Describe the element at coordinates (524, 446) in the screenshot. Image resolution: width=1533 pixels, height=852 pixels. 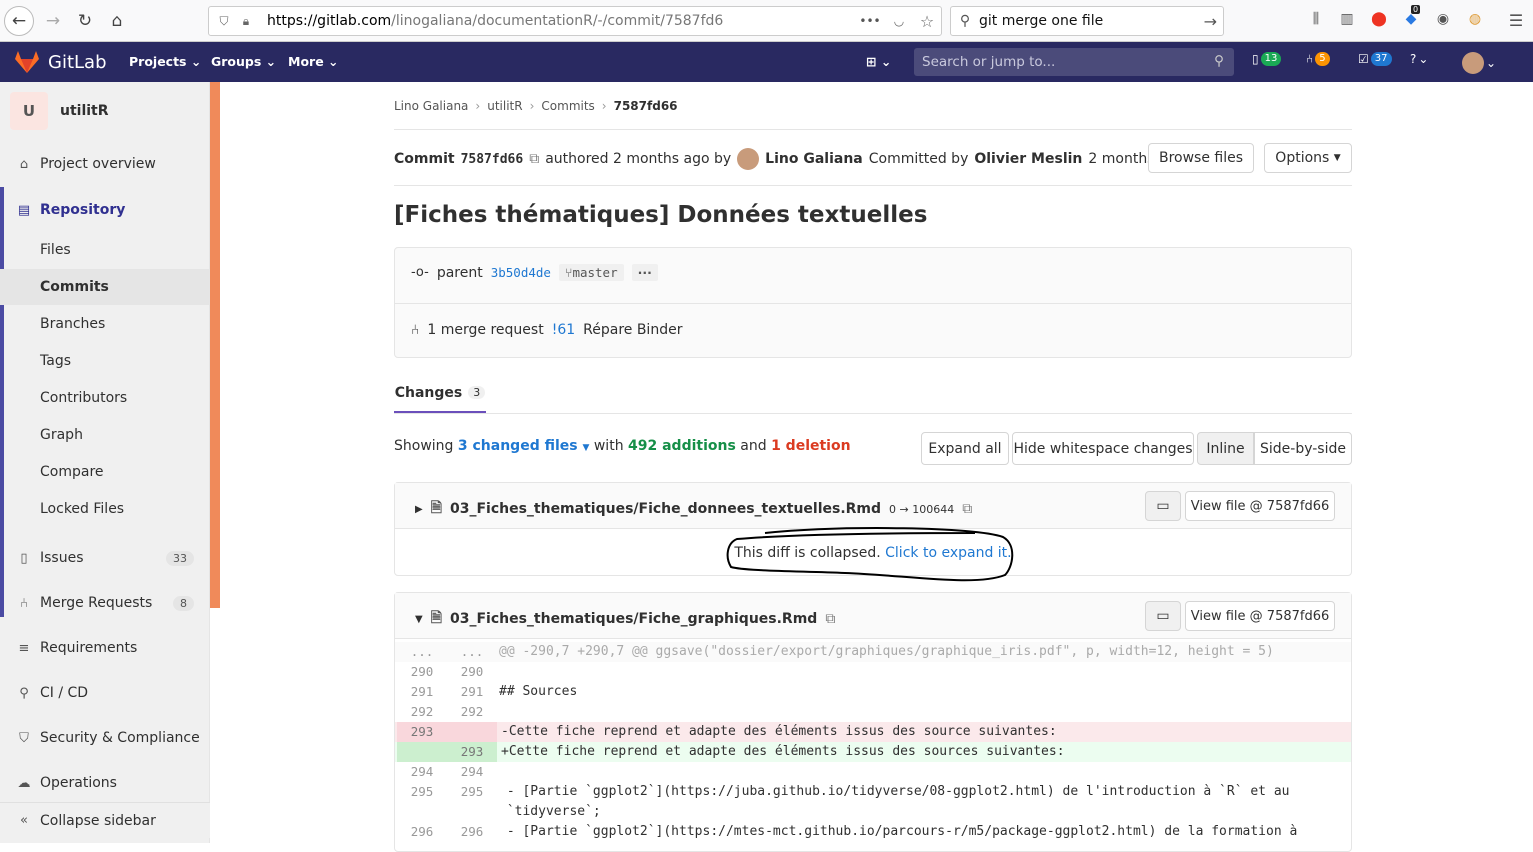
I see `changed-files-dropdown: 3 changed files ▼` at that location.